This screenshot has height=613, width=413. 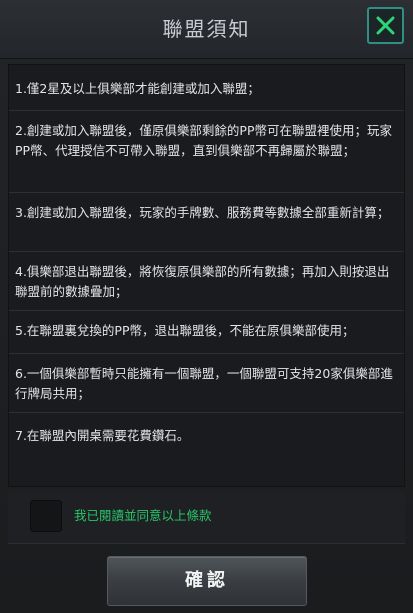 What do you see at coordinates (202, 212) in the screenshot?
I see `rule-item-3: 3.創建或加入聯盟後，玩家的手牌數、服務費等數據全部重新計算；` at bounding box center [202, 212].